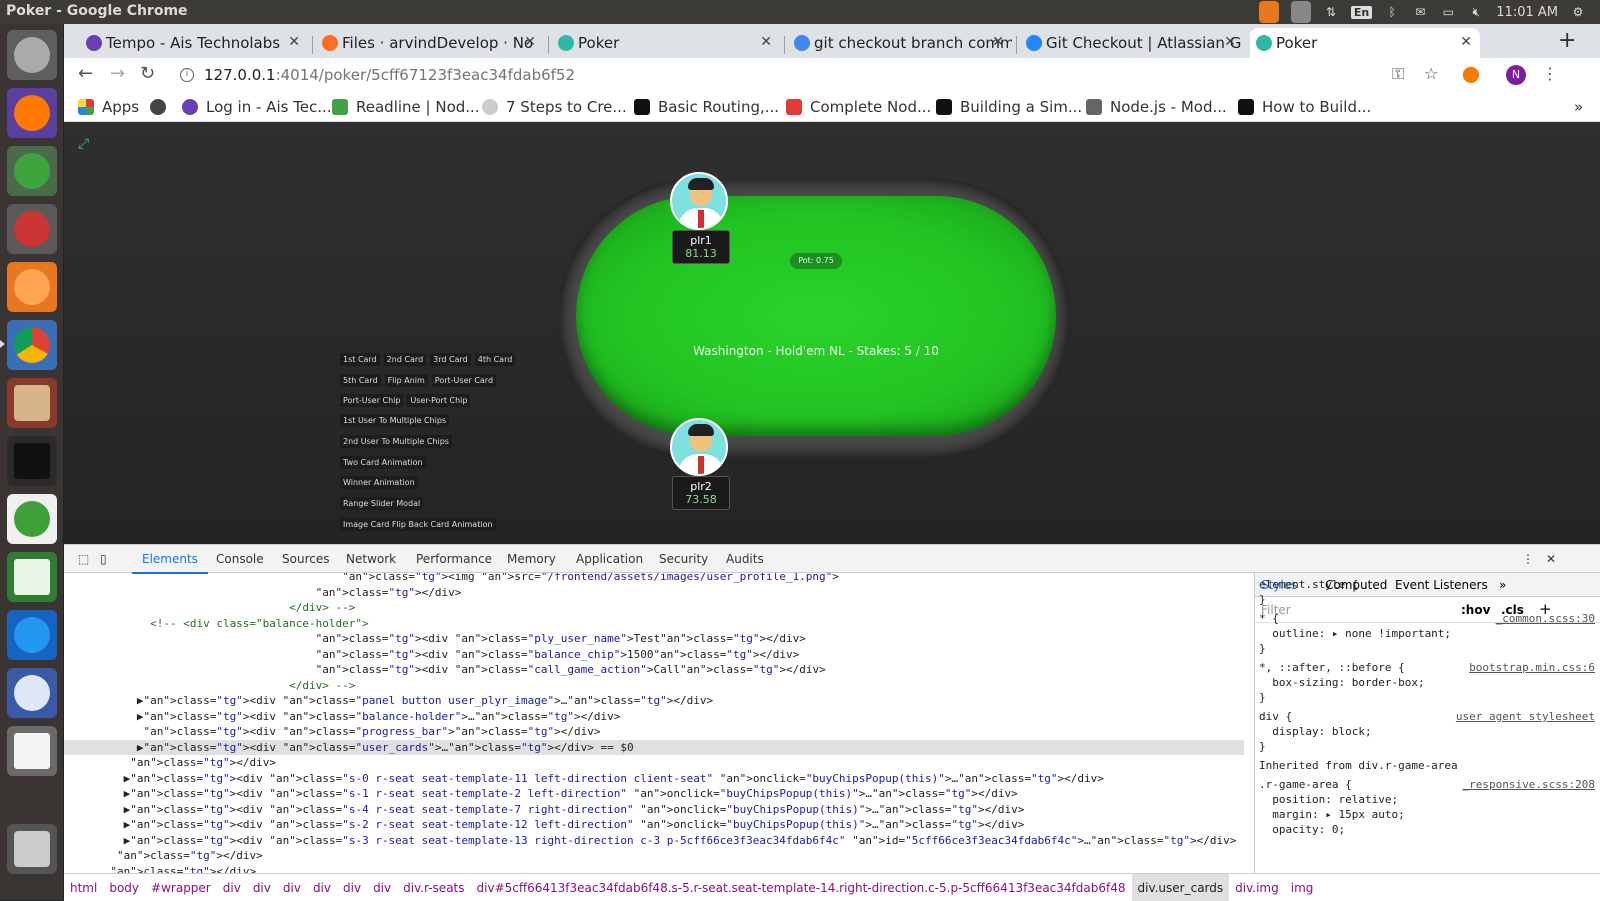 The width and height of the screenshot is (1600, 901). I want to click on debug-anim-button: Port-User Card, so click(464, 380).